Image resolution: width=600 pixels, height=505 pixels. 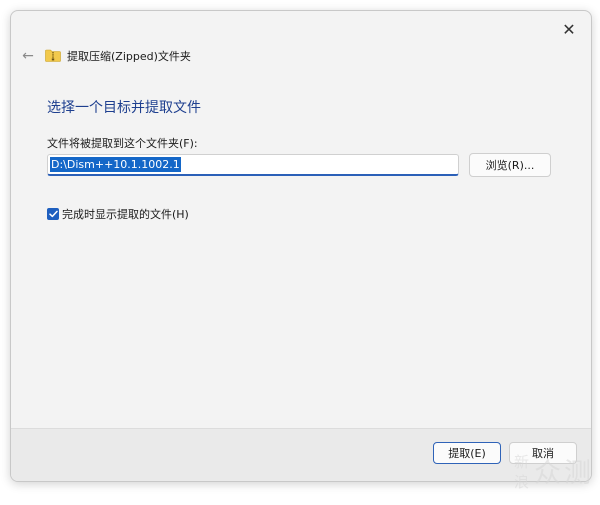 I want to click on destination-folder-label: 文件将被提取到这个文件夹(F):, so click(x=122, y=143).